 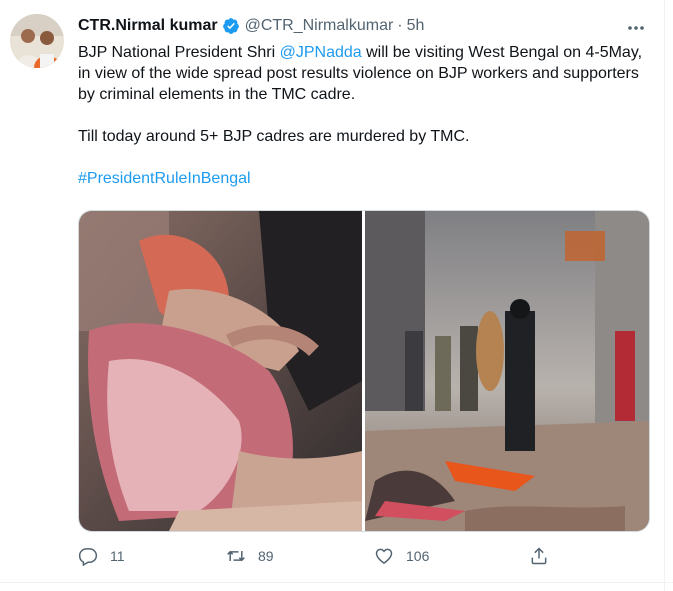 I want to click on avatar, so click(x=37, y=41).